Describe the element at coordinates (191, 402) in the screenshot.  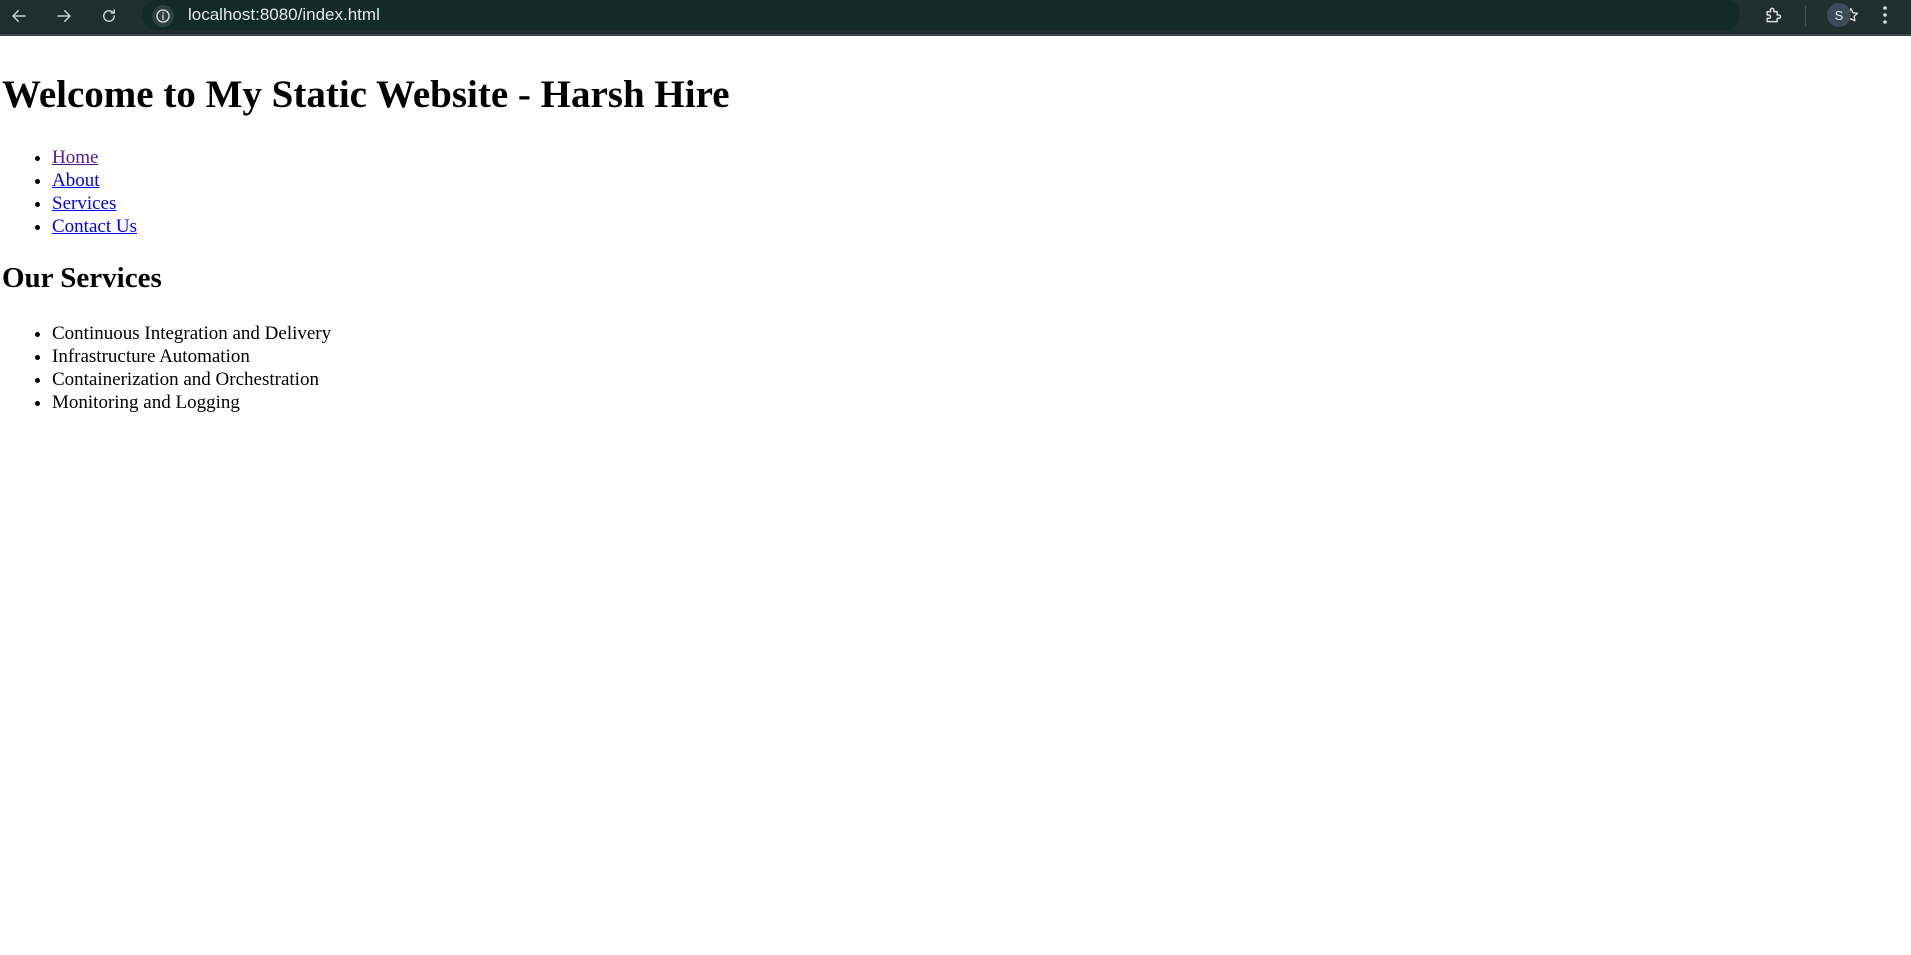
I see `service-item: Monitoring and Logging` at that location.